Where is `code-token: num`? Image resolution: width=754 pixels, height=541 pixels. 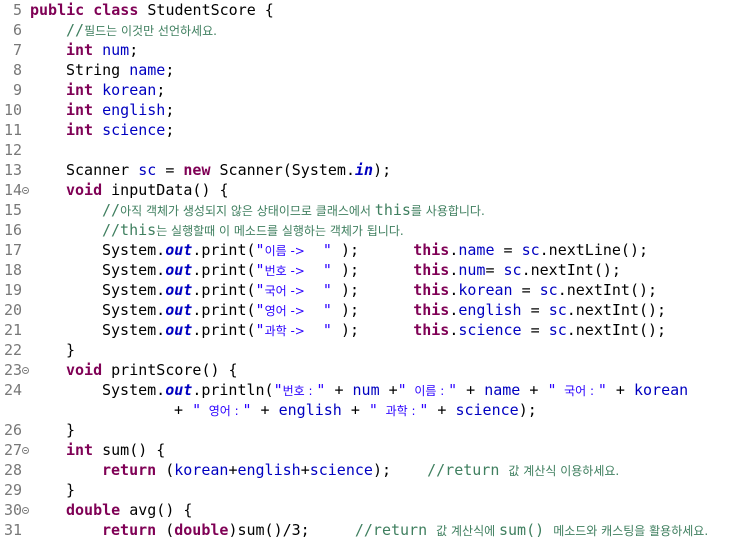
code-token: num is located at coordinates (472, 270).